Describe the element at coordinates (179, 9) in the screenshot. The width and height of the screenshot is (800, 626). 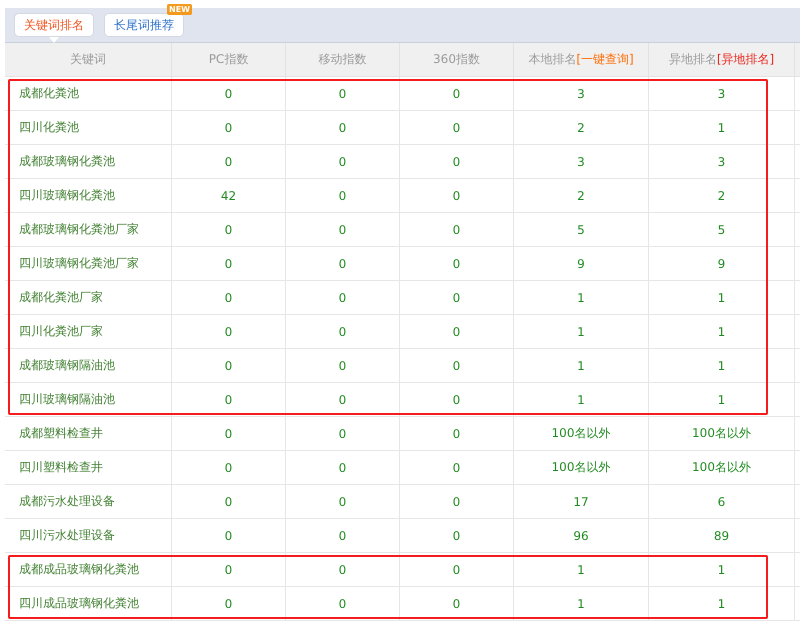
I see `new-badge: NEW` at that location.